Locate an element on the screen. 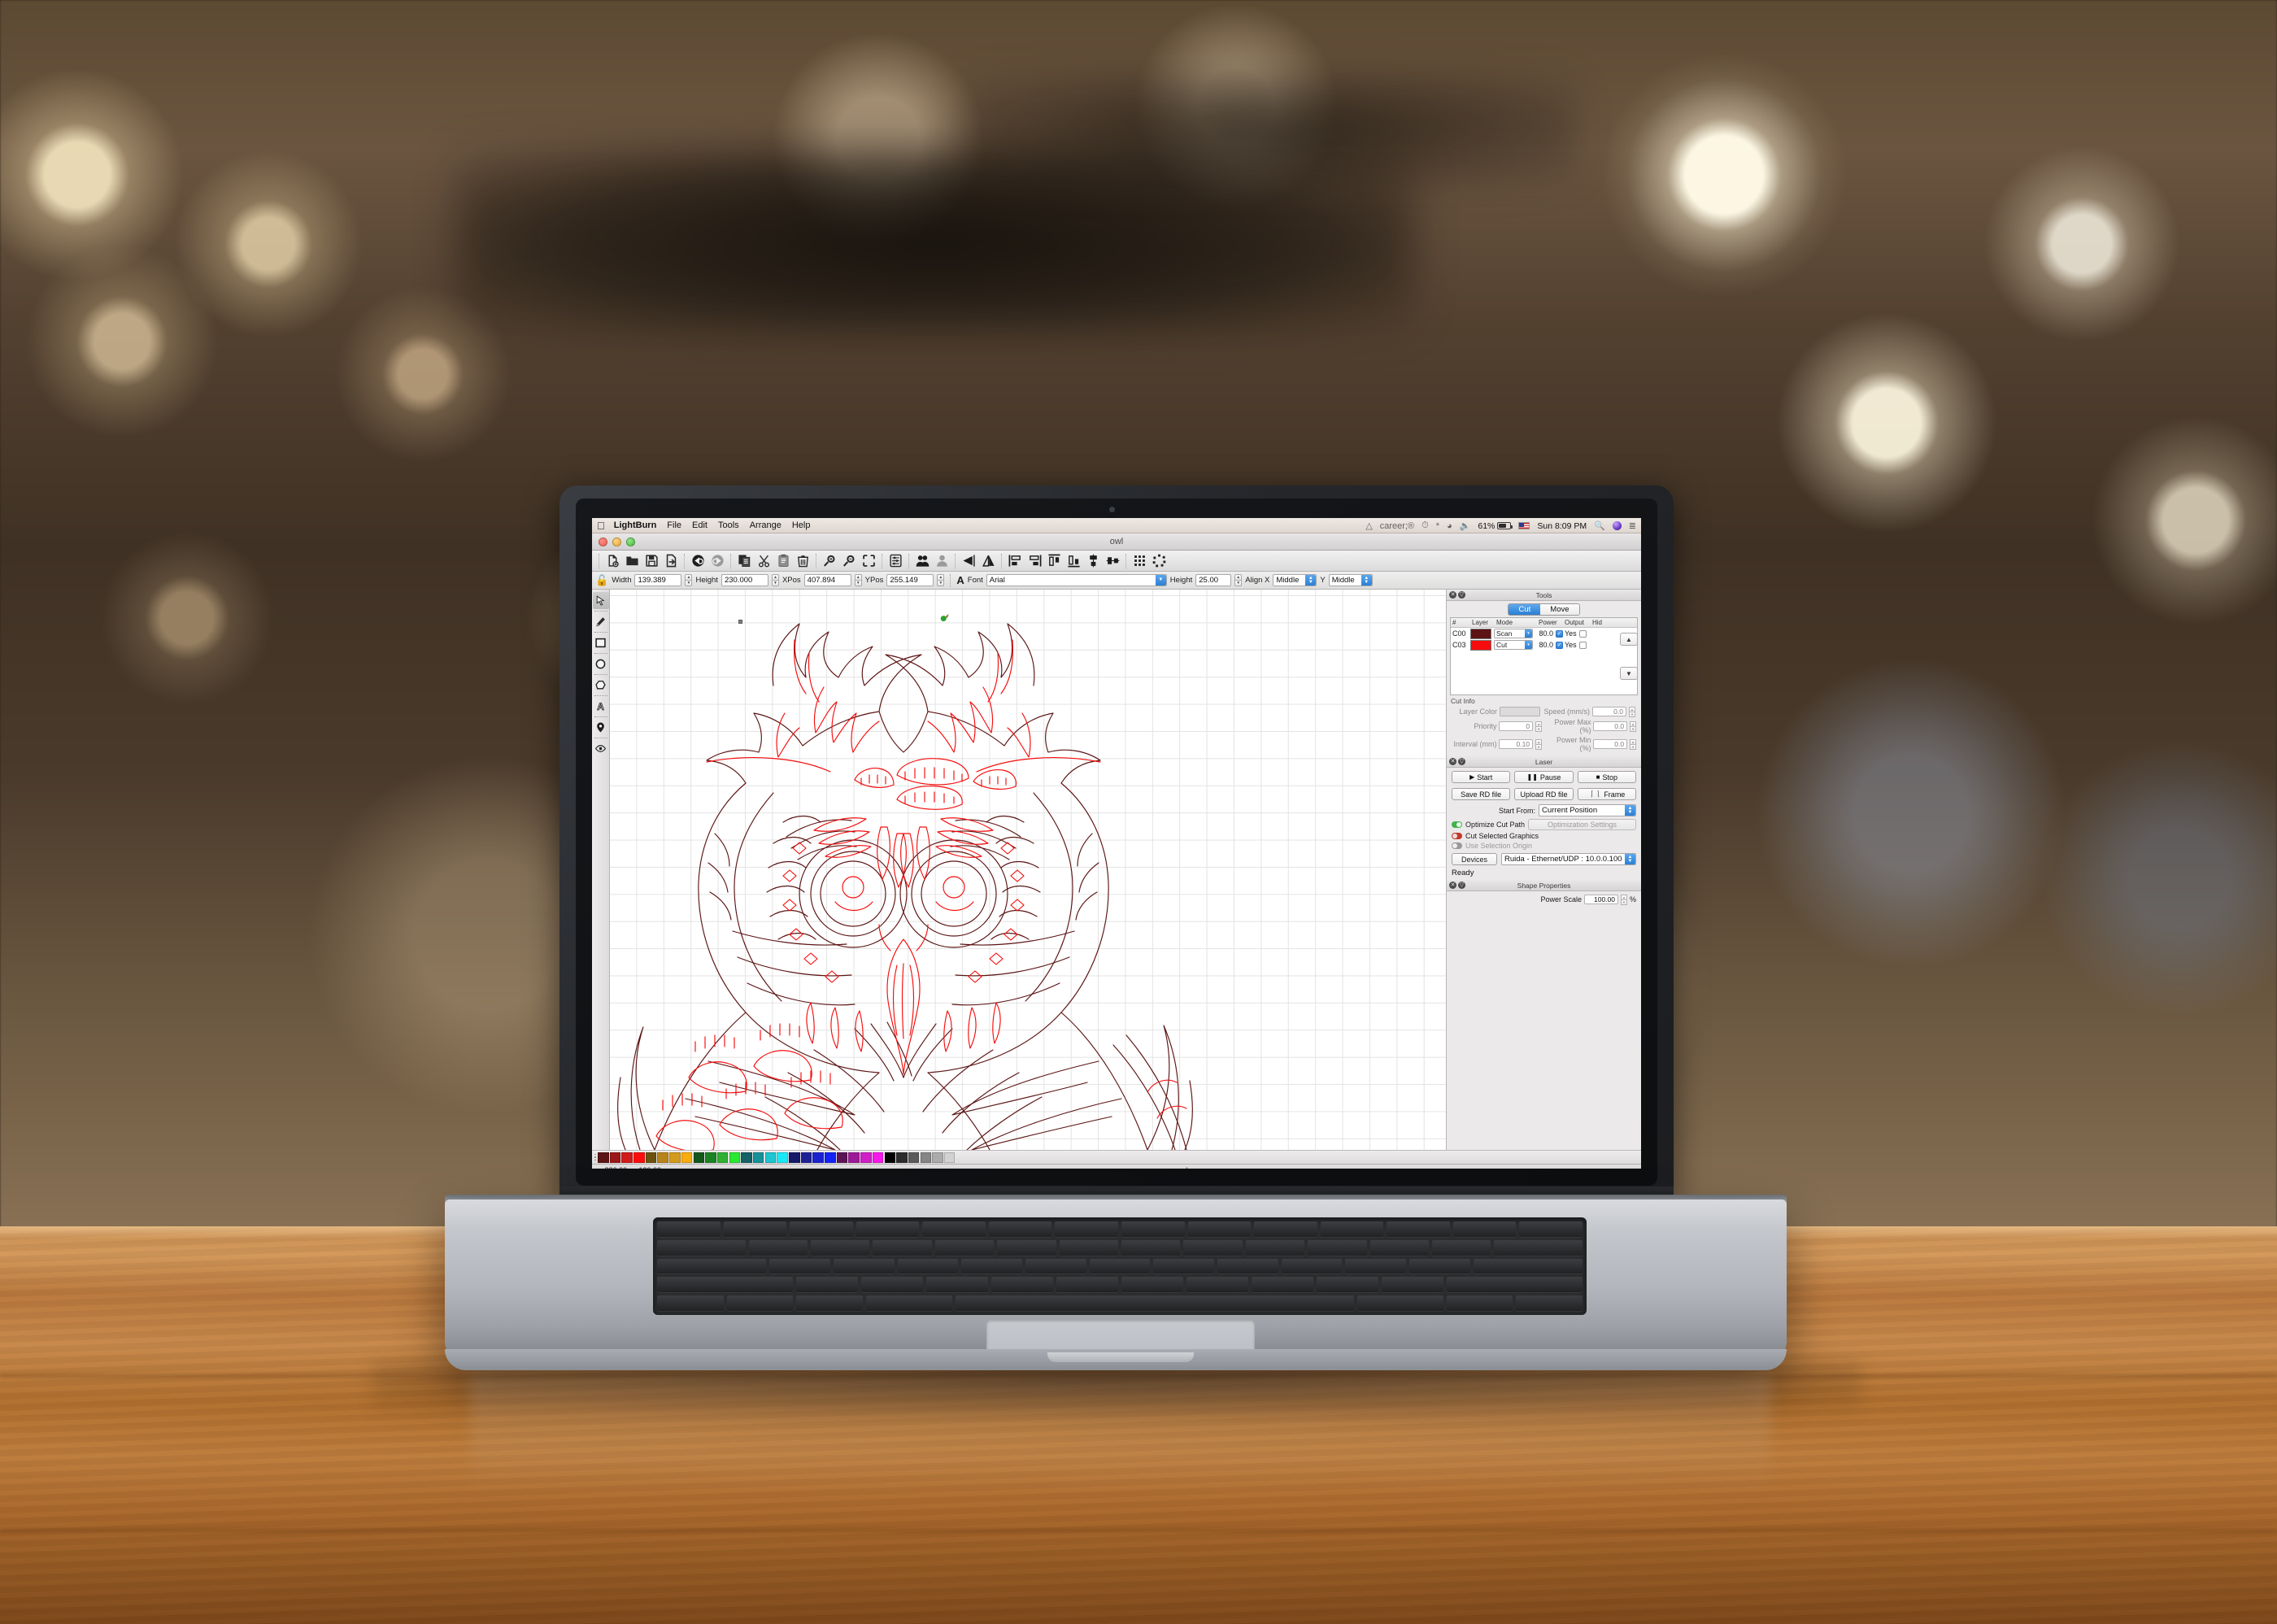  creative-cloud-icon: career;® is located at coordinates (1397, 526).